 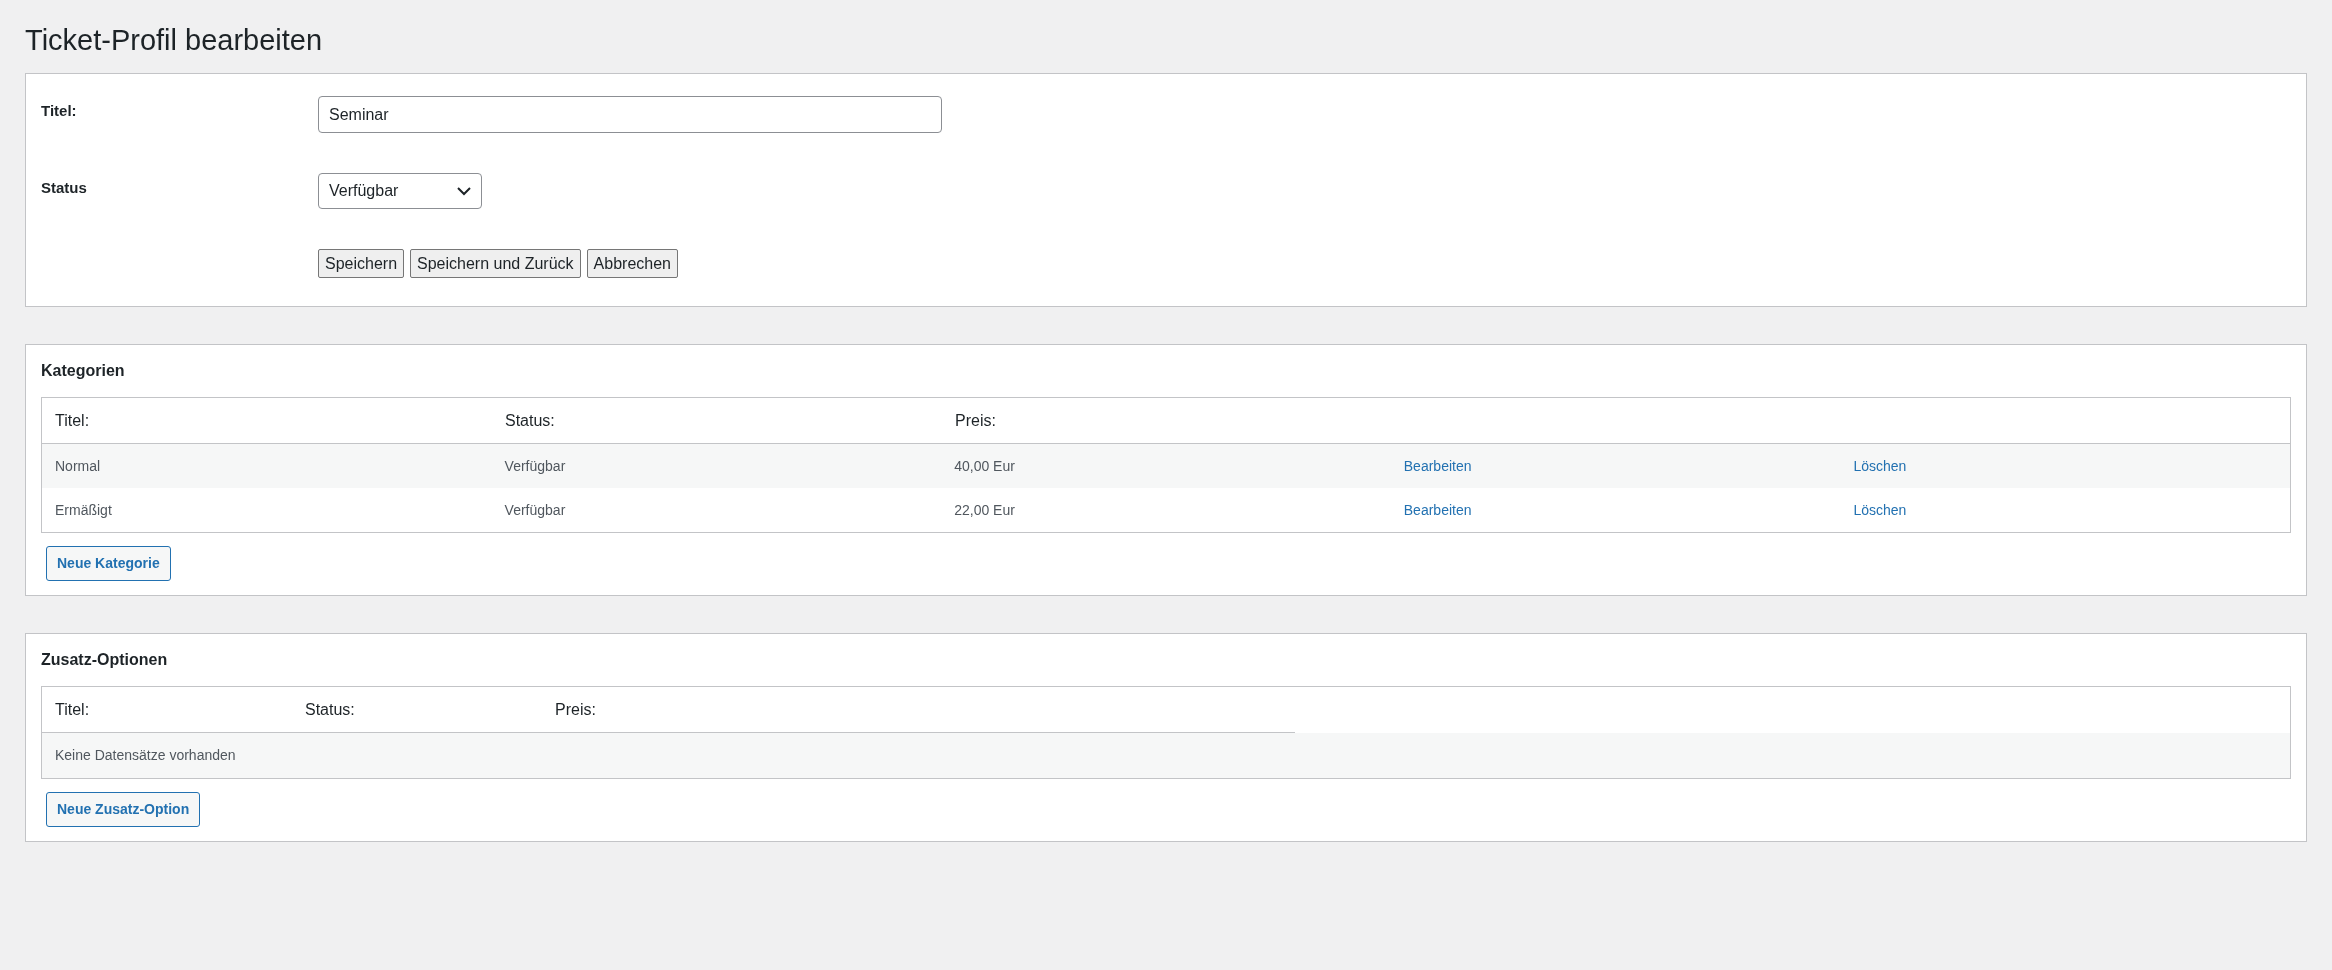 What do you see at coordinates (105, 660) in the screenshot?
I see `section-heading: Zusatz-Optionen` at bounding box center [105, 660].